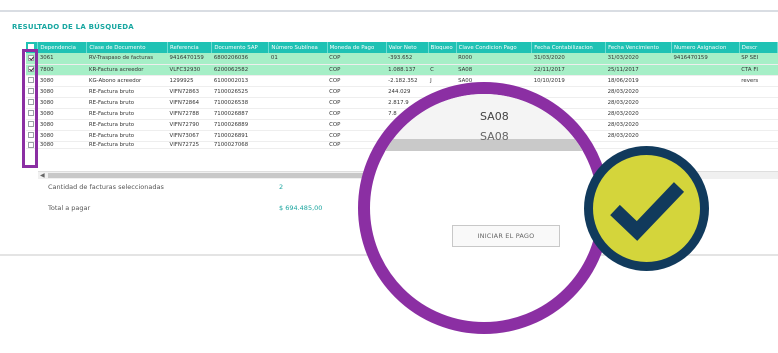  I want to click on cell-valor-neto: 1.088.137, so click(407, 70).